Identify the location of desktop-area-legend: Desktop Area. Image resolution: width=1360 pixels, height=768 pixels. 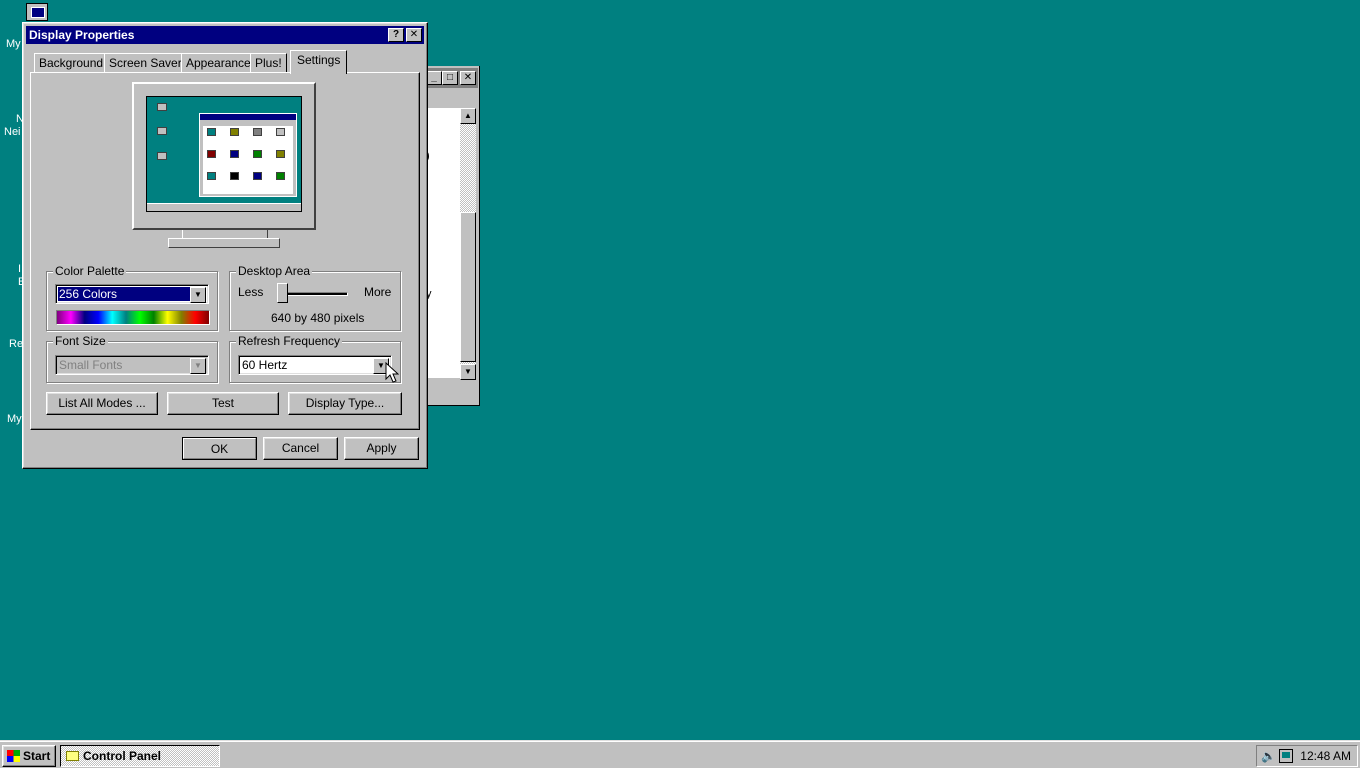
(274, 271).